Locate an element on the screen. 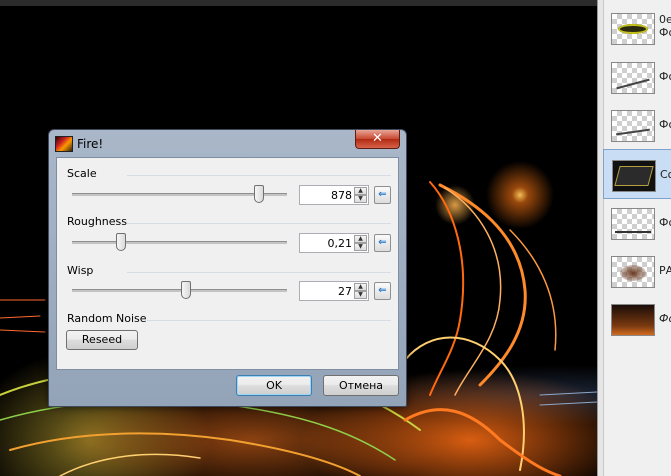 This screenshot has width=671, height=476. roughness-slider-thumb is located at coordinates (121, 242).